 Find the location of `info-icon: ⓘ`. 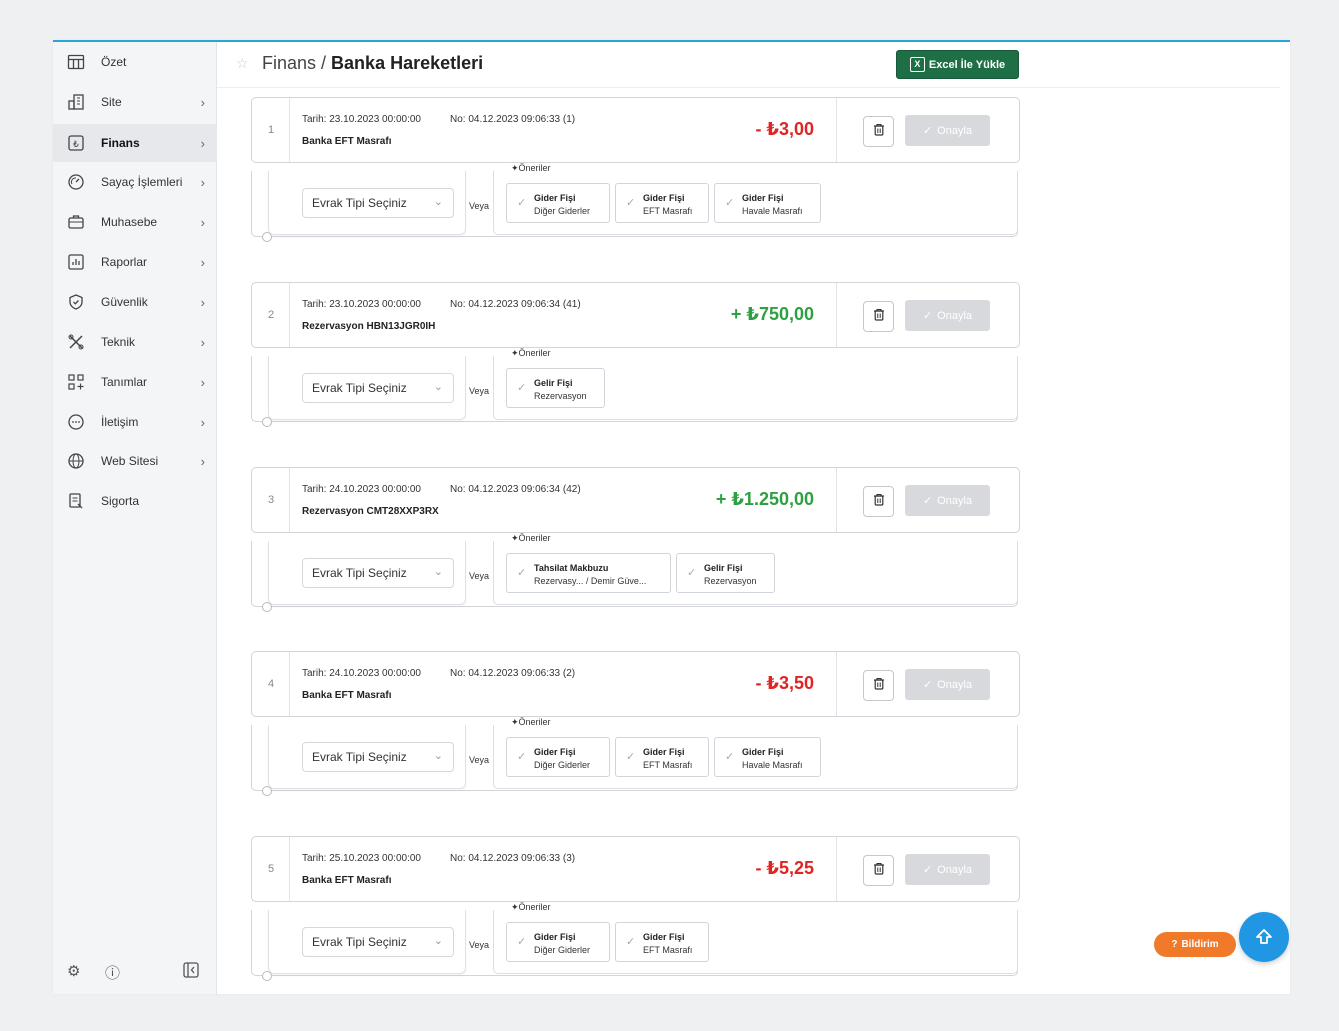

info-icon: ⓘ is located at coordinates (112, 972).